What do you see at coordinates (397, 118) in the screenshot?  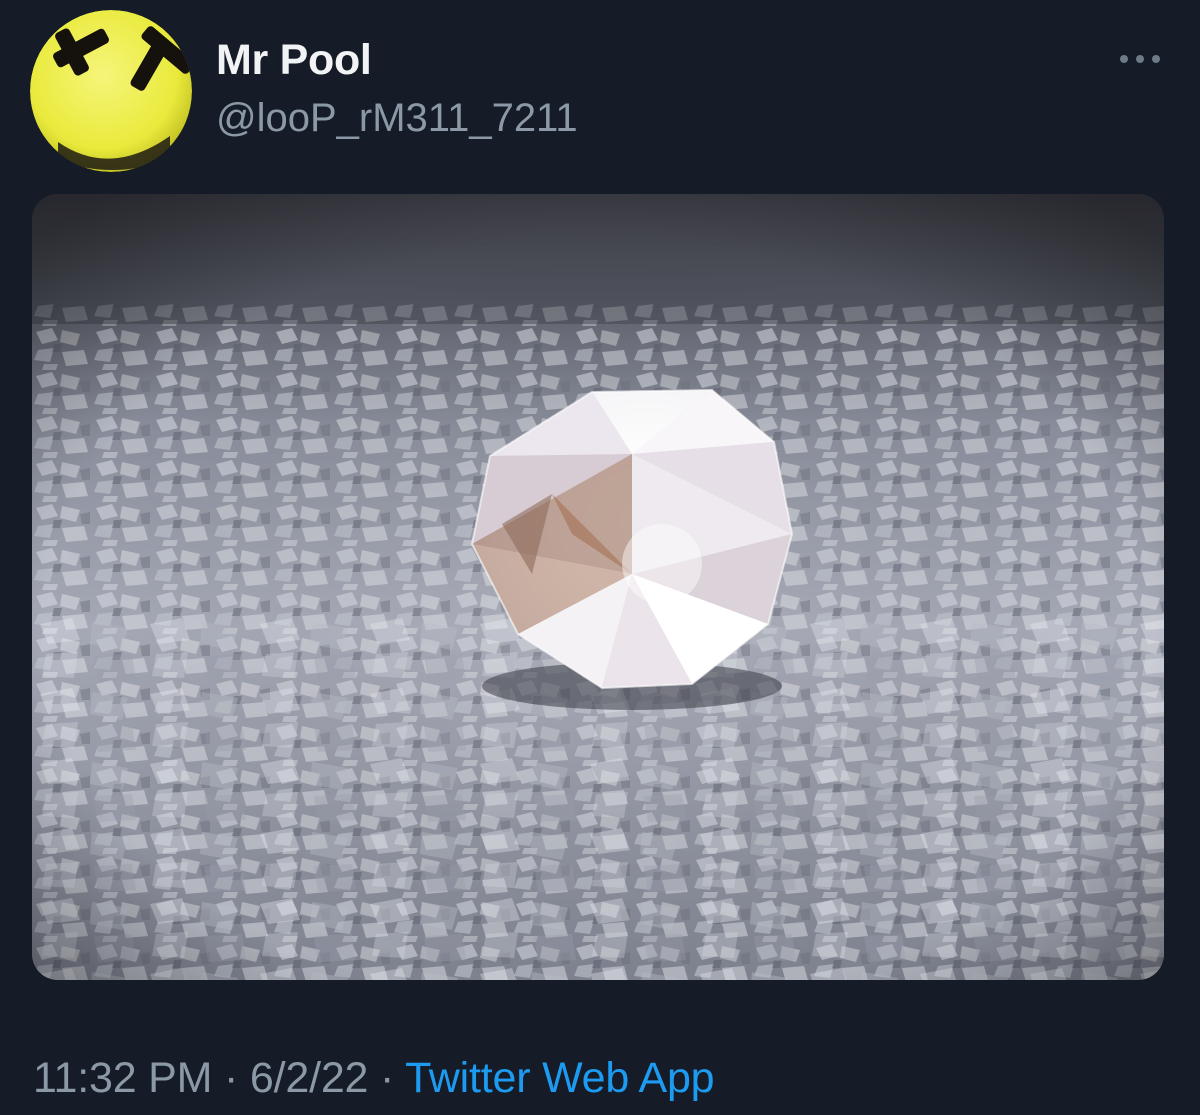 I see `author-handle: @looP_rM311_7211` at bounding box center [397, 118].